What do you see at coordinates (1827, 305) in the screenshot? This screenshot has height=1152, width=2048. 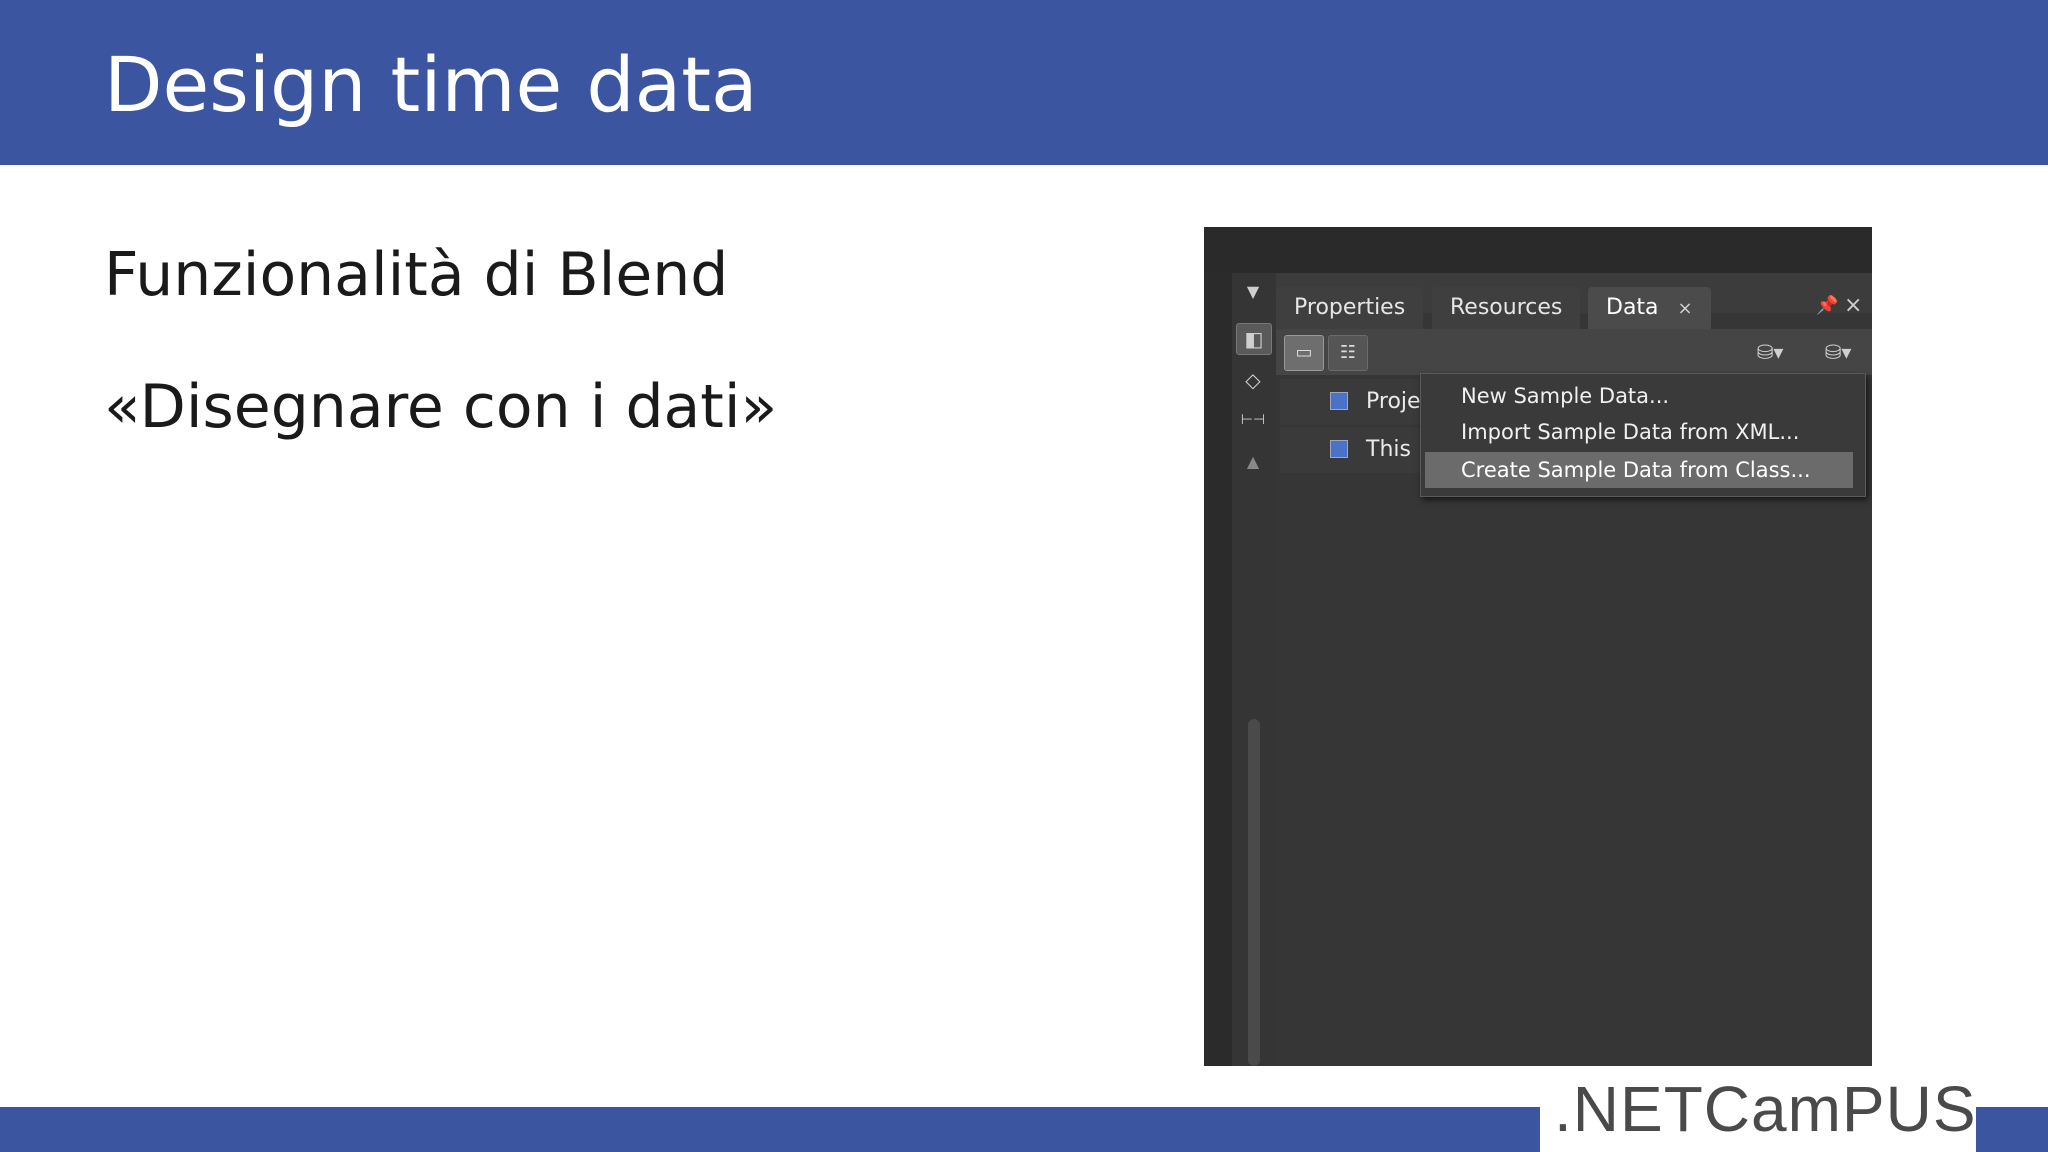 I see `pin-icon: 📌` at bounding box center [1827, 305].